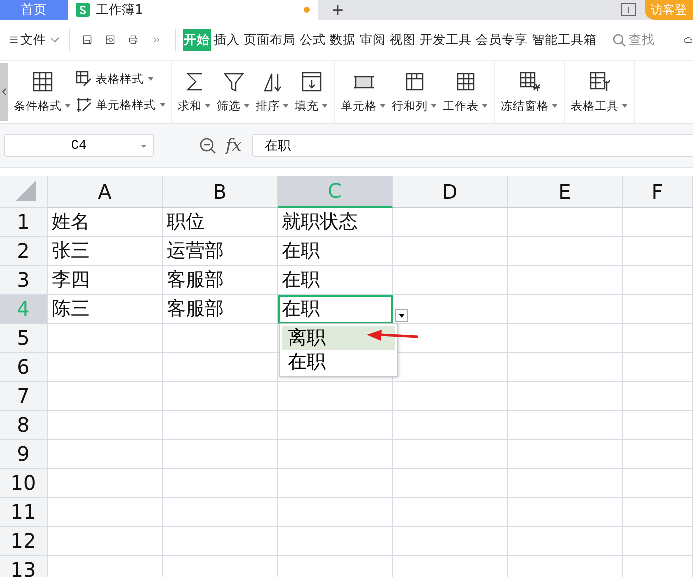 The width and height of the screenshot is (693, 577). Describe the element at coordinates (24, 425) in the screenshot. I see `row-header: 8` at that location.